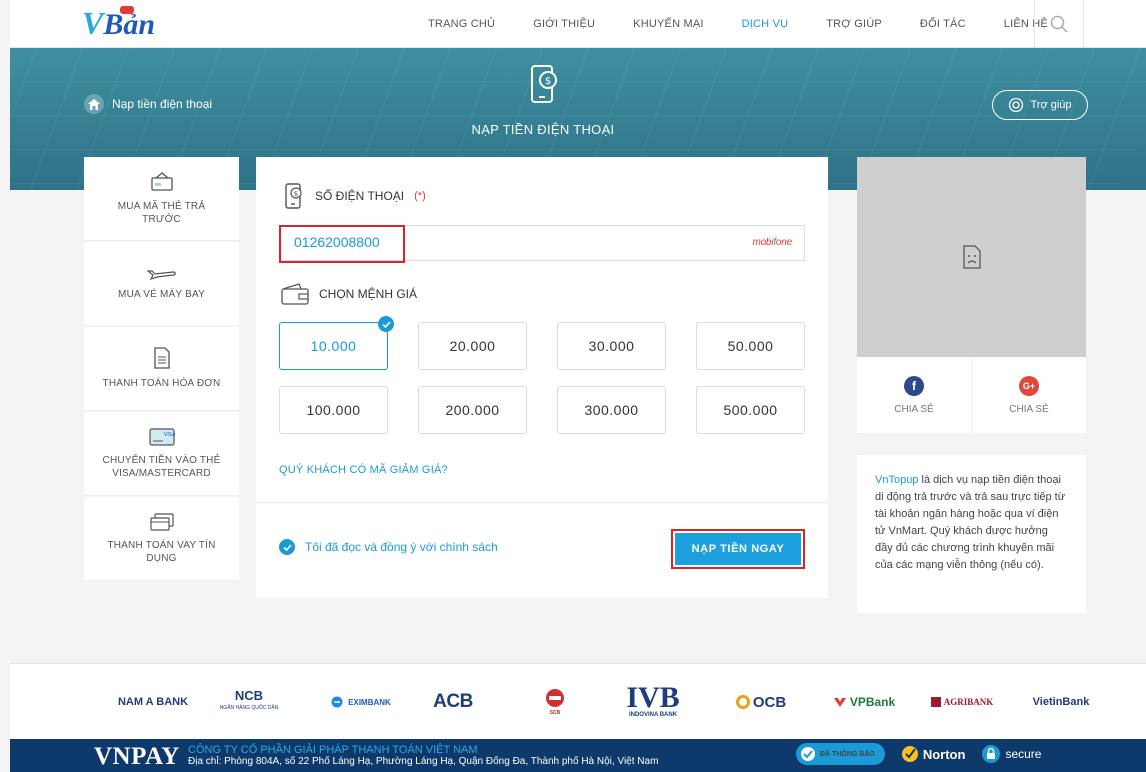 The width and height of the screenshot is (1146, 772). Describe the element at coordinates (94, 104) in the screenshot. I see `home-icon` at that location.